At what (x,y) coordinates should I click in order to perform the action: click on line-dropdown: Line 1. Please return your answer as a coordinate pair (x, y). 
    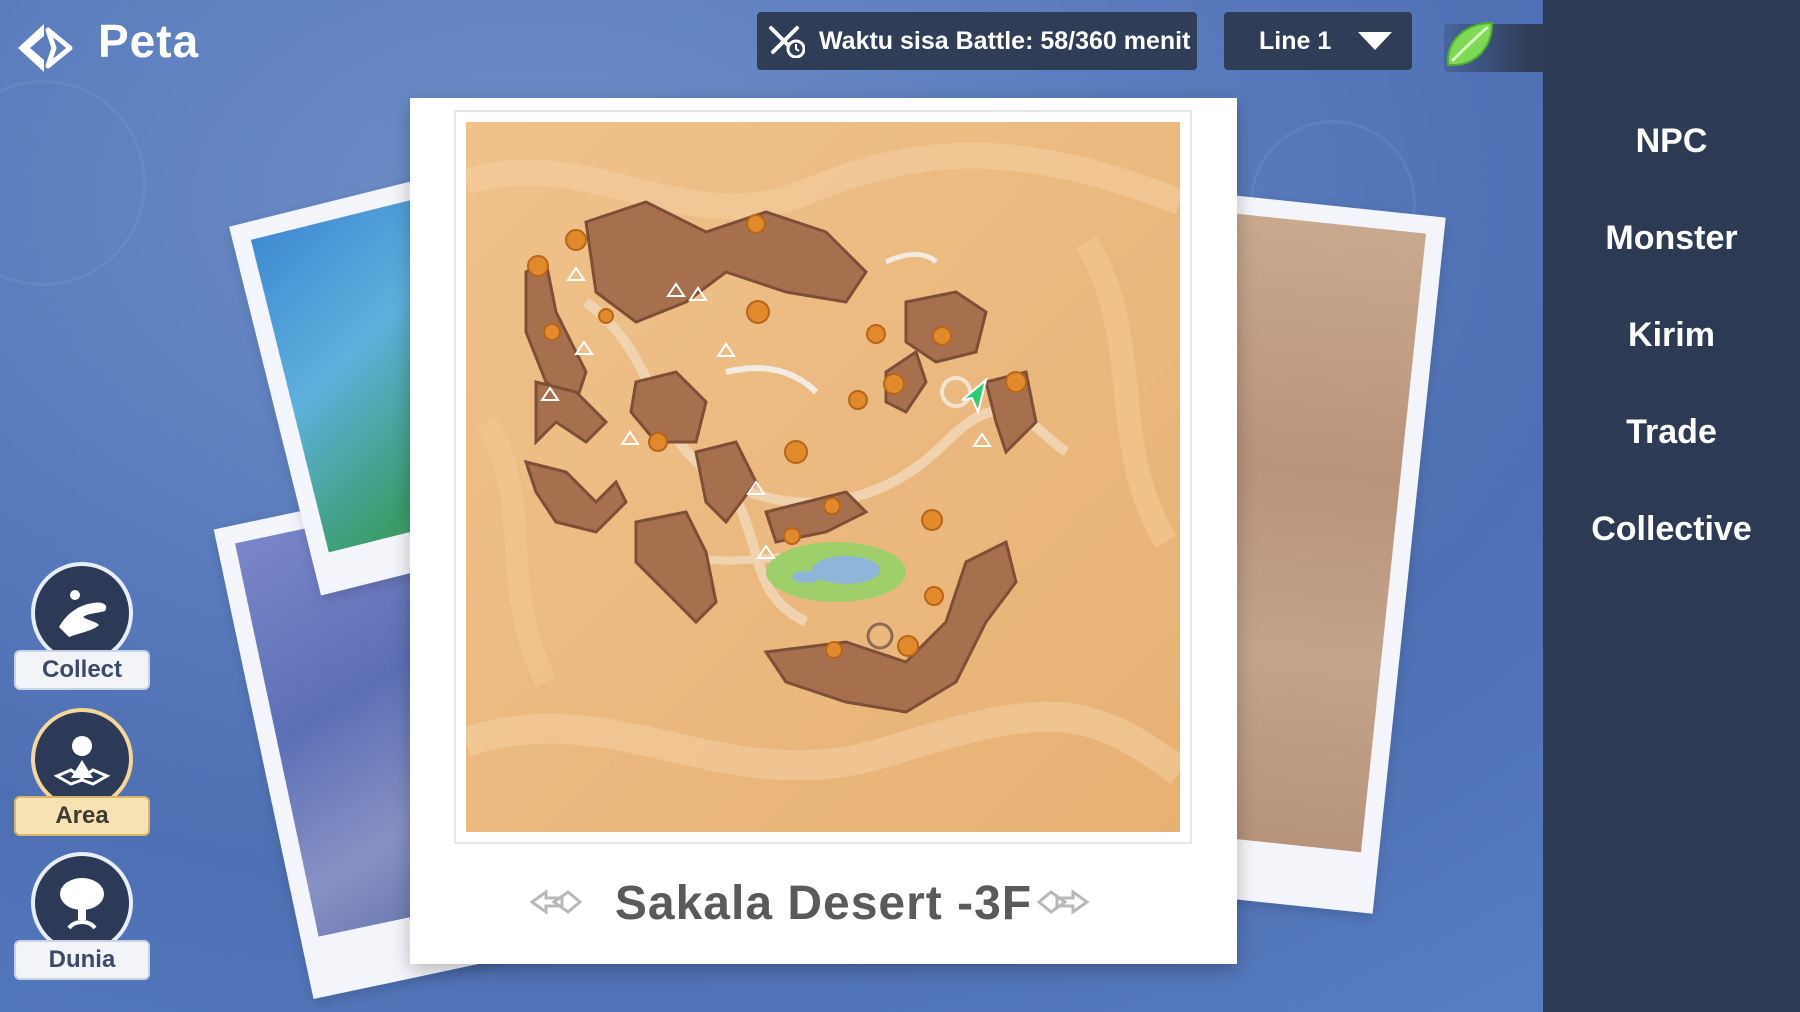
    Looking at the image, I should click on (1318, 41).